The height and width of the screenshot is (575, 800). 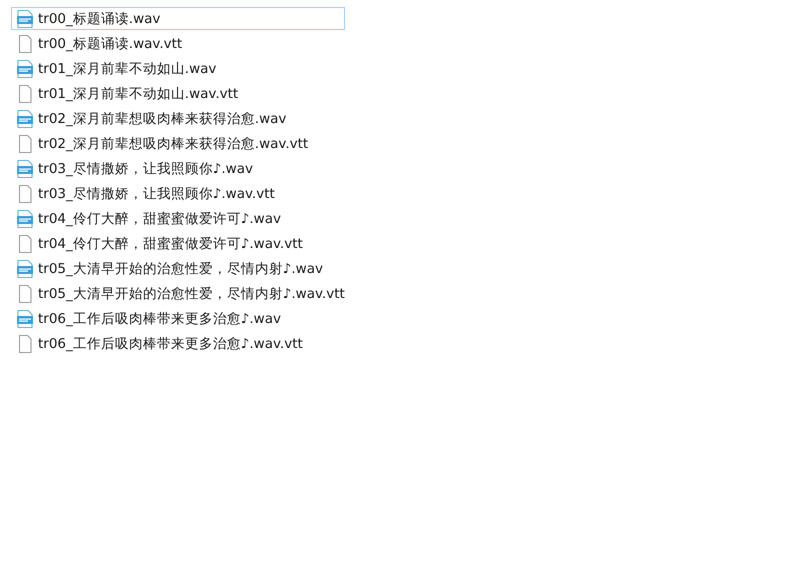 What do you see at coordinates (178, 268) in the screenshot?
I see `file-item: tr05_大清早开始的治愈性爱，尽情内射♪.wav` at bounding box center [178, 268].